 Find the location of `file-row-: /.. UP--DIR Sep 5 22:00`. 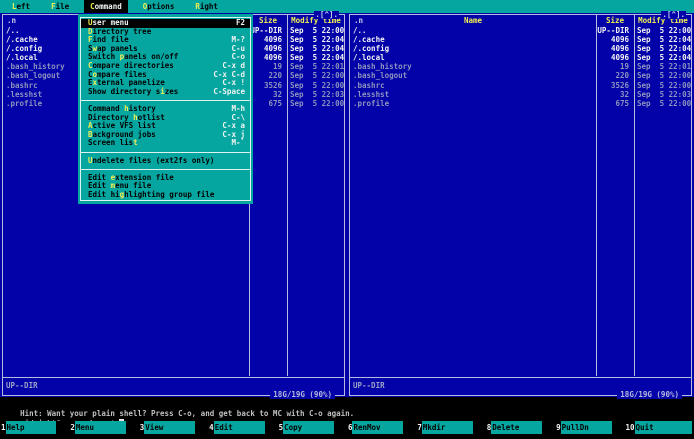

file-row-: /.. UP--DIR Sep 5 22:00 is located at coordinates (520, 30).